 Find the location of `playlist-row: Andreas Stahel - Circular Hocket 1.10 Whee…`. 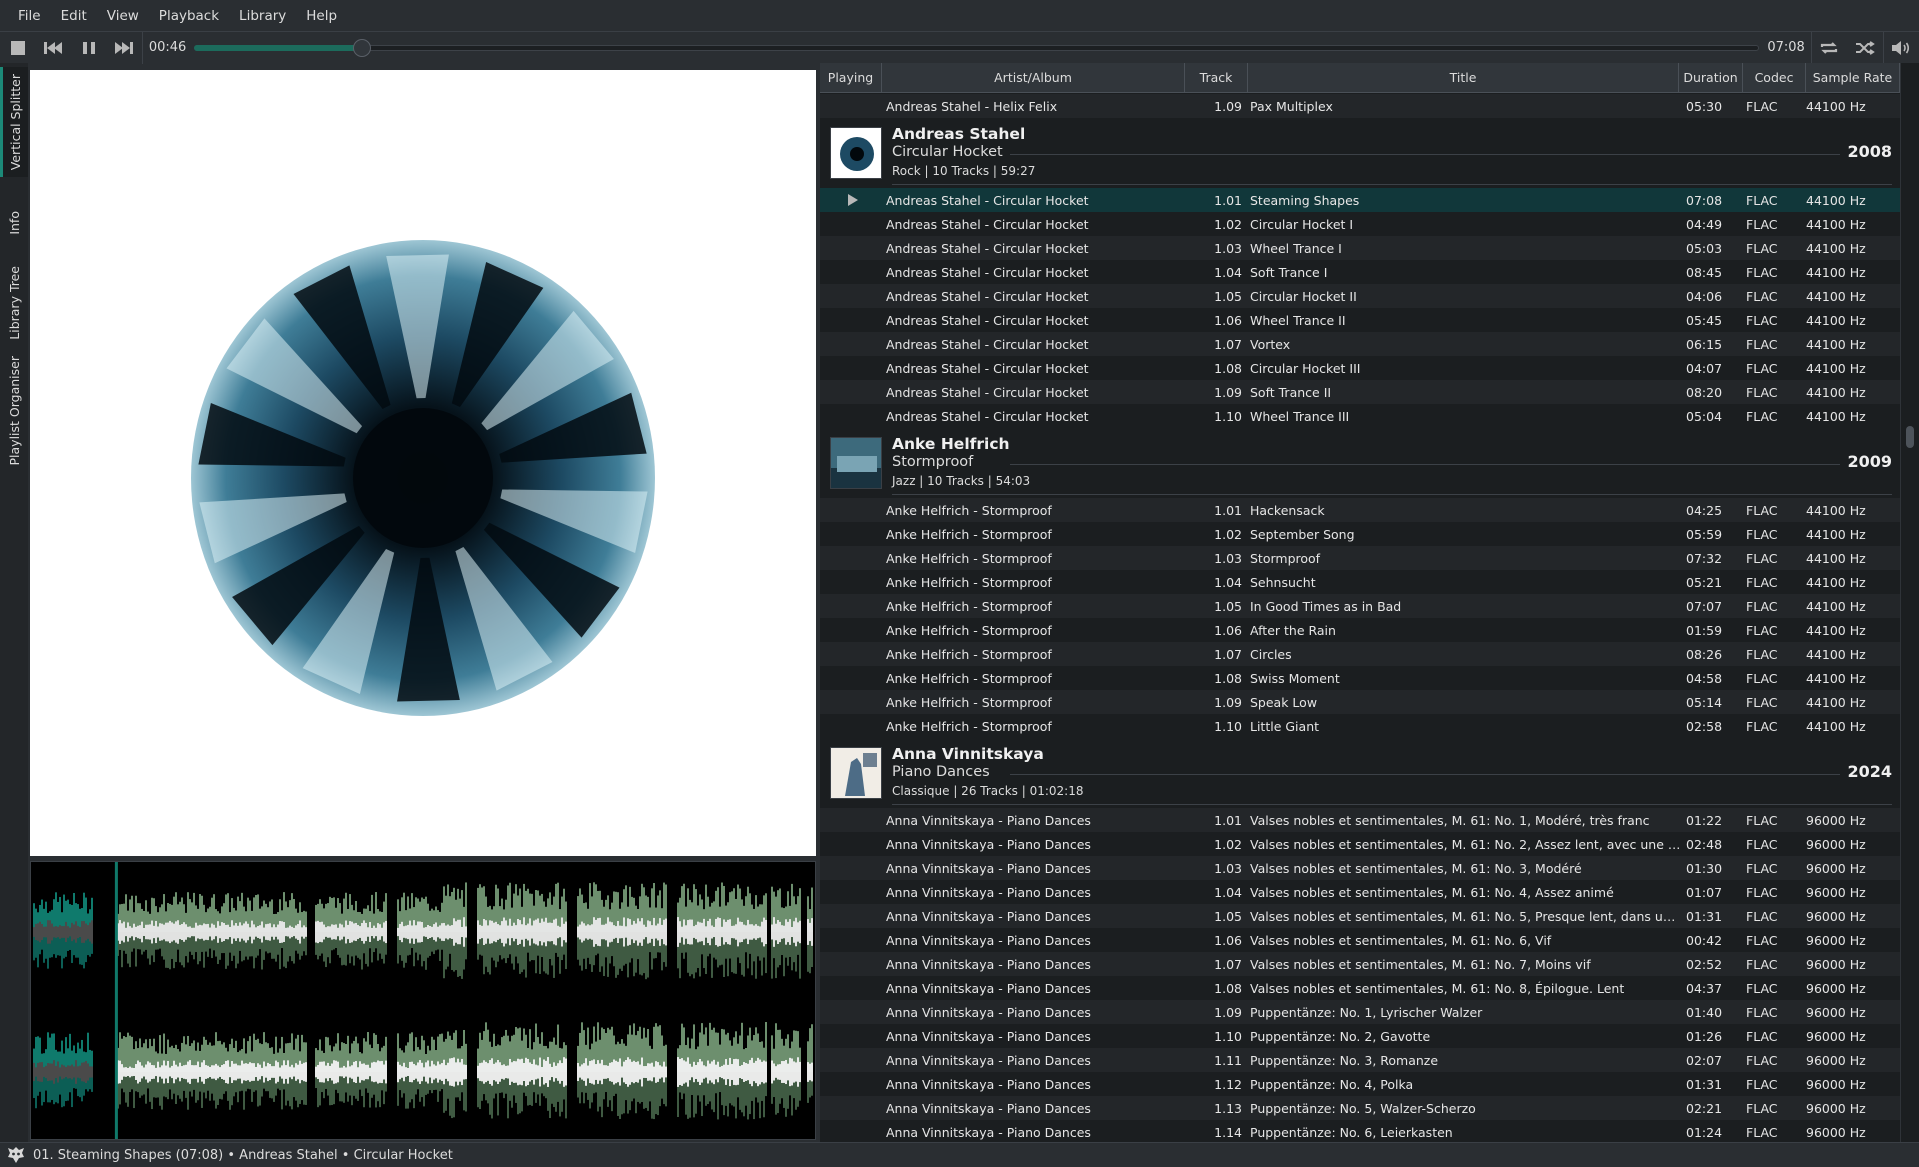

playlist-row: Andreas Stahel - Circular Hocket 1.10 Whee… is located at coordinates (1360, 416).